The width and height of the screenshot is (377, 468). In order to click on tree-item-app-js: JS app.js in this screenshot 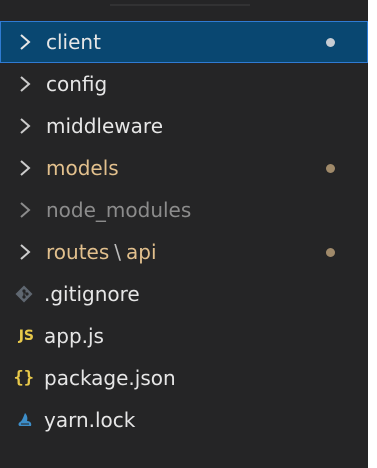, I will do `click(184, 336)`.